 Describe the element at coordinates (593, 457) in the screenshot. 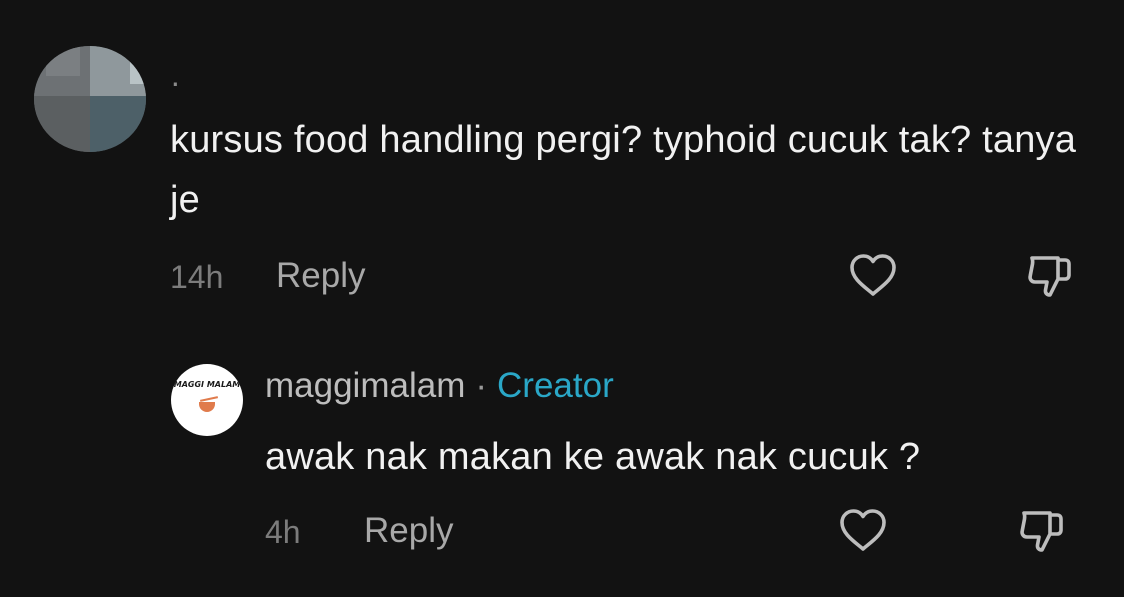

I see `reply-text: awak nak makan ke awak nak cucuk ?` at that location.